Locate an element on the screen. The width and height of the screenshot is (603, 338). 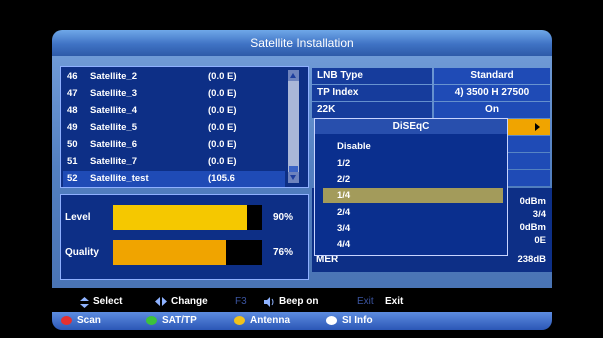
satellite-number: 52 is located at coordinates (72, 178).